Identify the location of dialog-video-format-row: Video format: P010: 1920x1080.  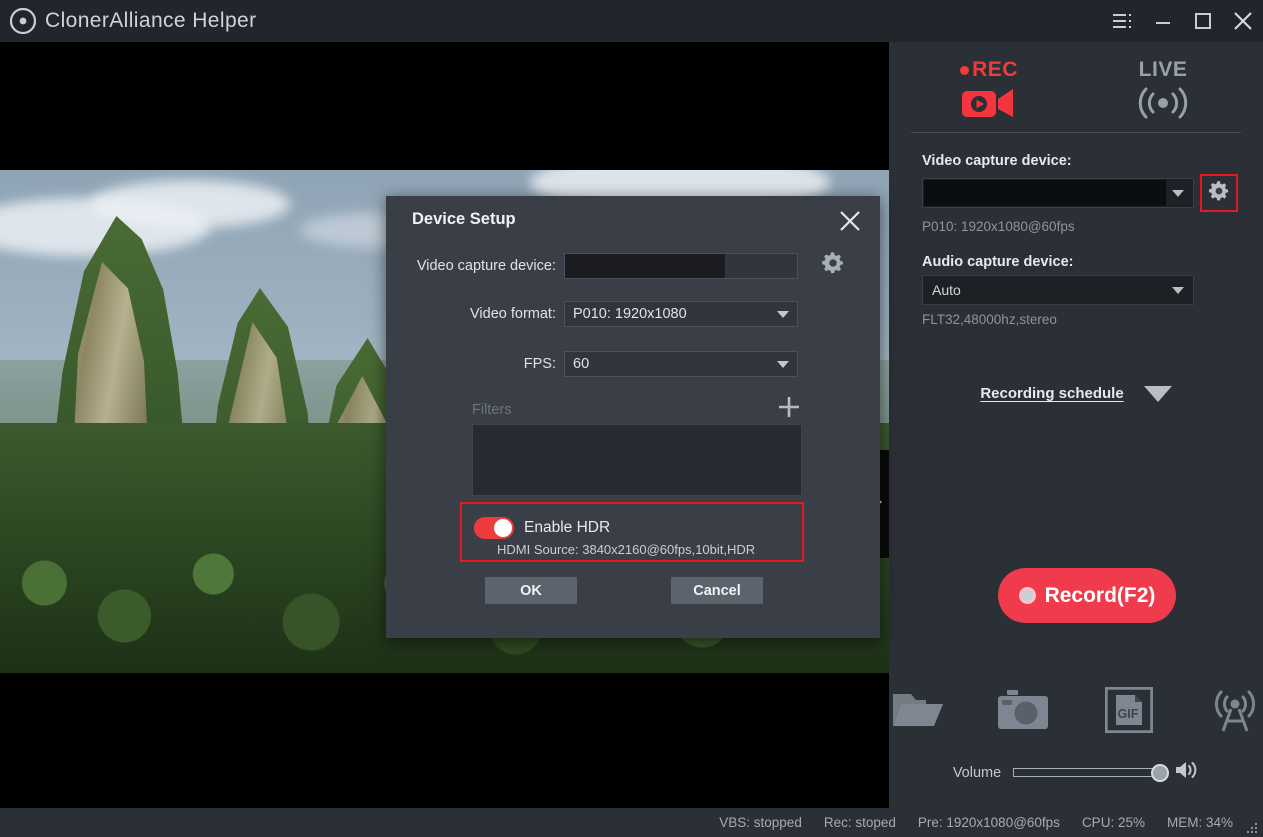
(633, 314).